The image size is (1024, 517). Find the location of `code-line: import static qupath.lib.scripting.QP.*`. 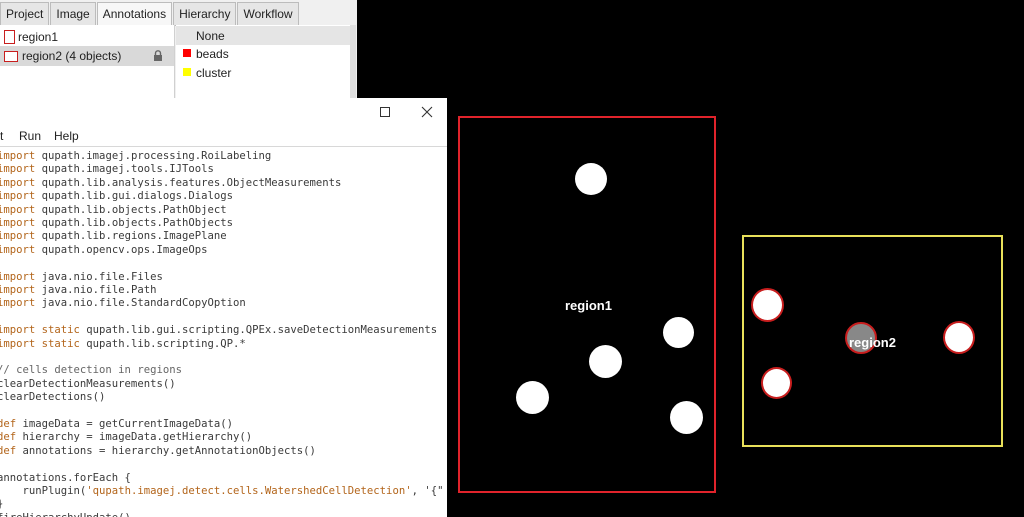

code-line: import static qupath.lib.scripting.QP.* is located at coordinates (123, 343).